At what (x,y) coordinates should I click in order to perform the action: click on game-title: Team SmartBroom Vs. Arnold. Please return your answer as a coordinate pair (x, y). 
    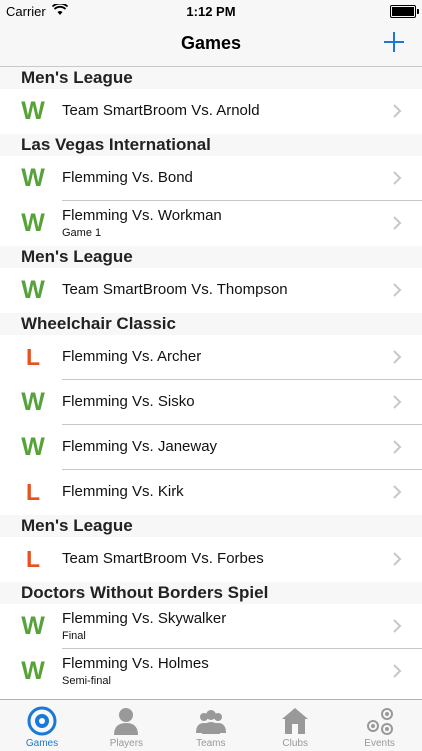
    Looking at the image, I should click on (161, 110).